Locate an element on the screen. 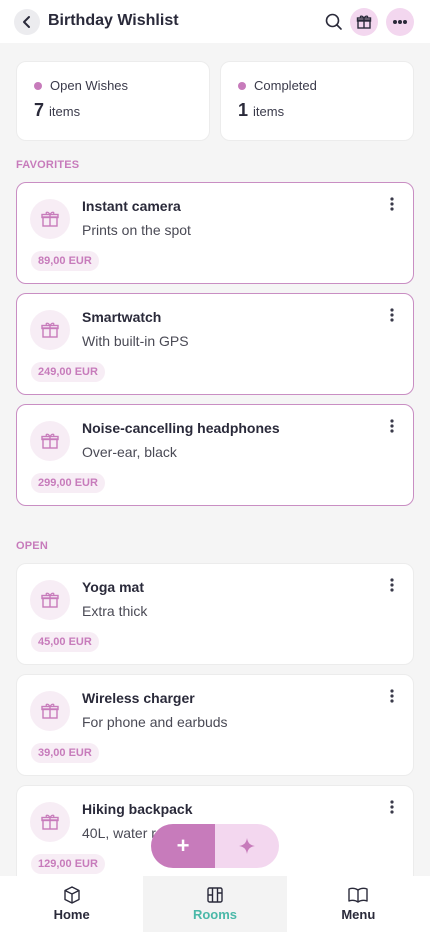  favorites-heading: FAVORITES is located at coordinates (48, 165).